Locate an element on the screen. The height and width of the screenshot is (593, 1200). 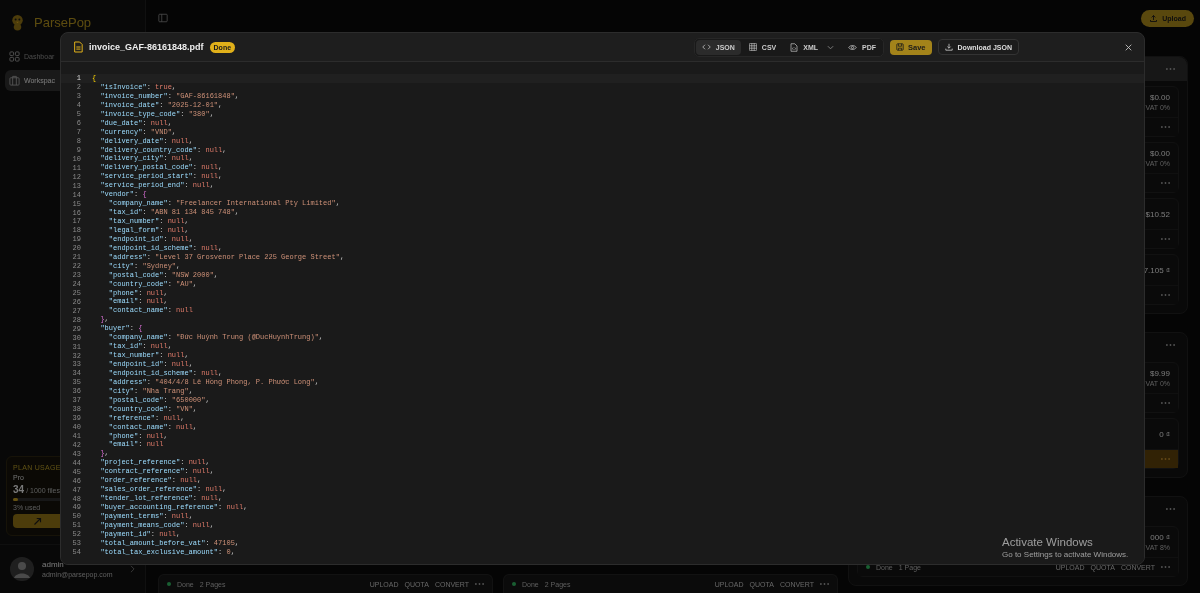
brand-name: ParsePop is located at coordinates (63, 22).